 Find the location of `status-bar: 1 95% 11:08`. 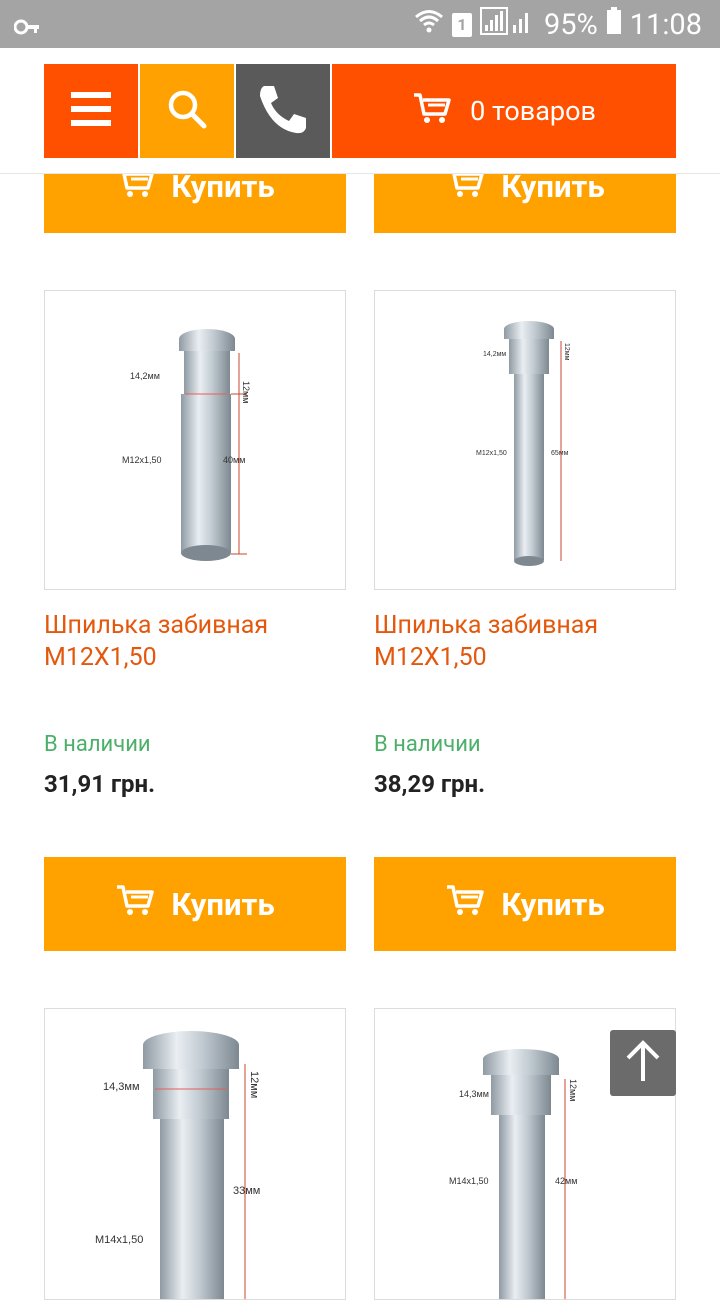

status-bar: 1 95% 11:08 is located at coordinates (360, 24).